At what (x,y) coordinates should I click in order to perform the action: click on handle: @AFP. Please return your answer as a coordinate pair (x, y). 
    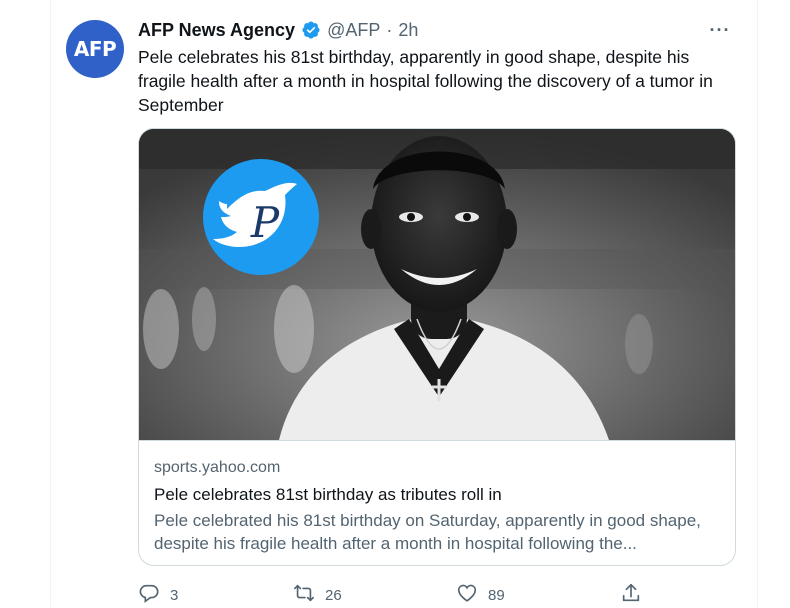
    Looking at the image, I should click on (353, 30).